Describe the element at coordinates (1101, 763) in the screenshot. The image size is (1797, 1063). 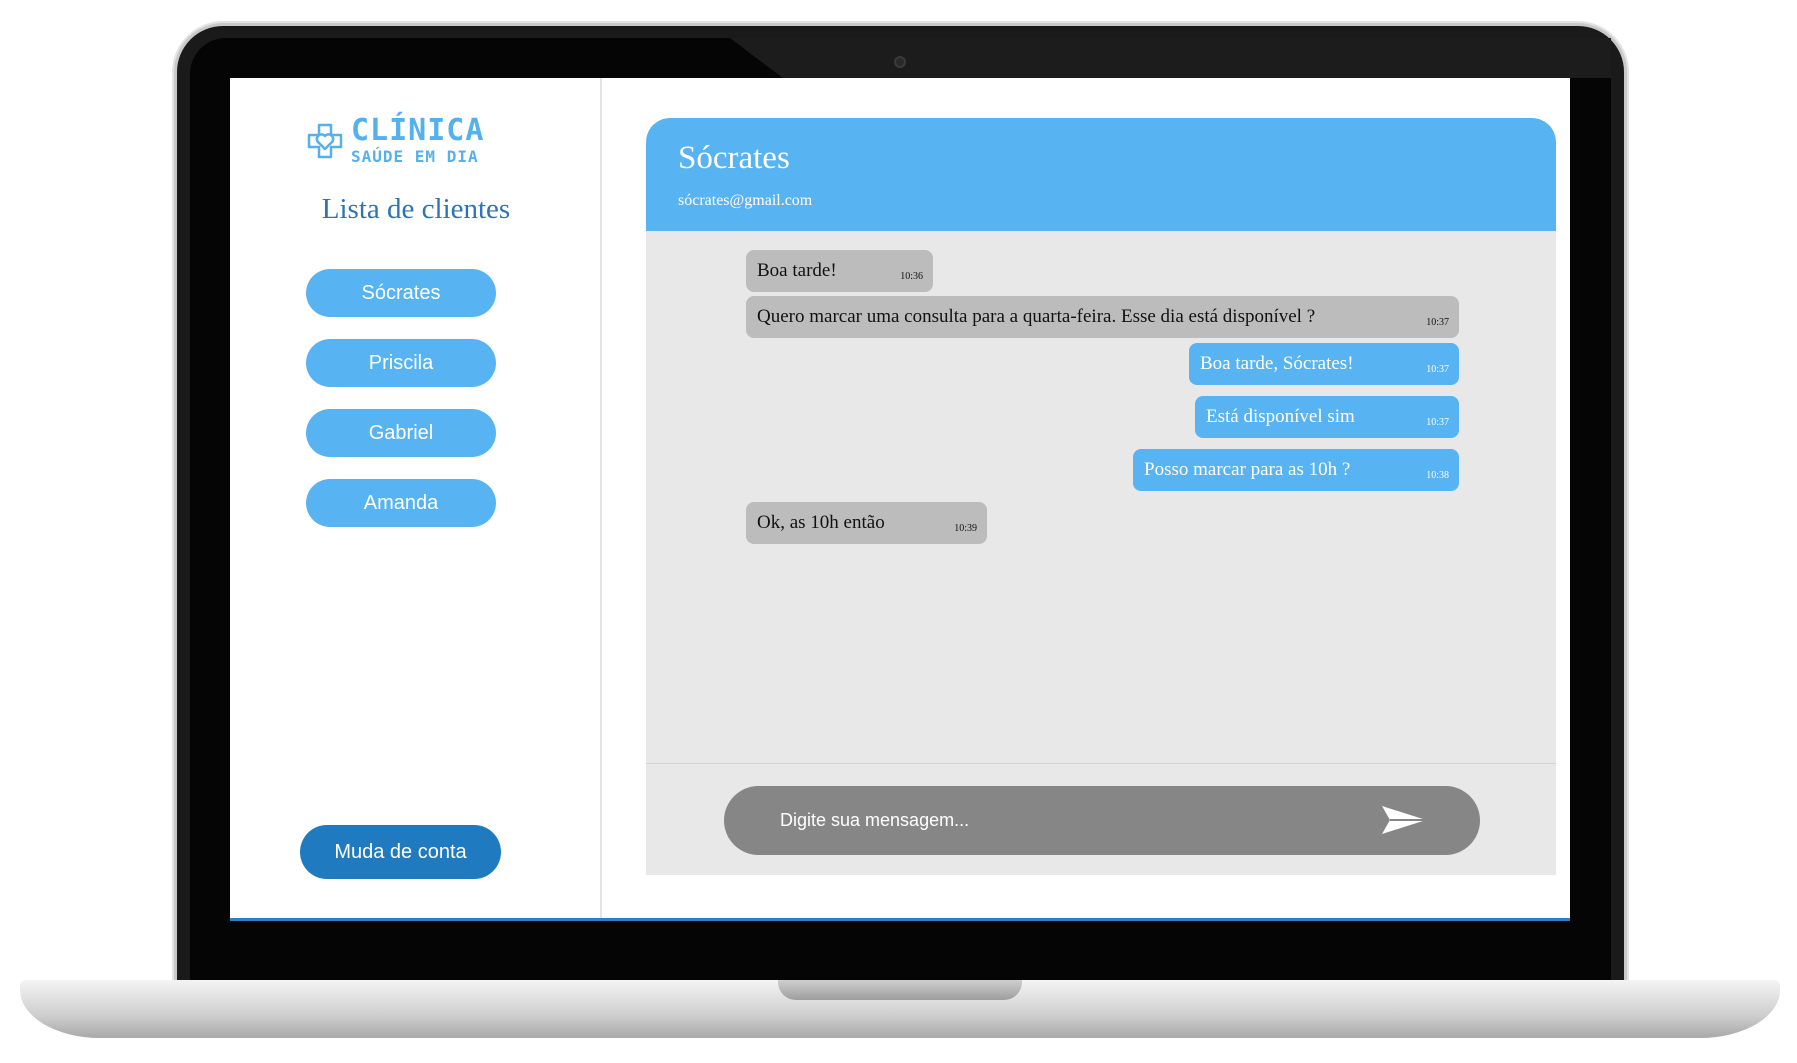
I see `composer-divider` at that location.